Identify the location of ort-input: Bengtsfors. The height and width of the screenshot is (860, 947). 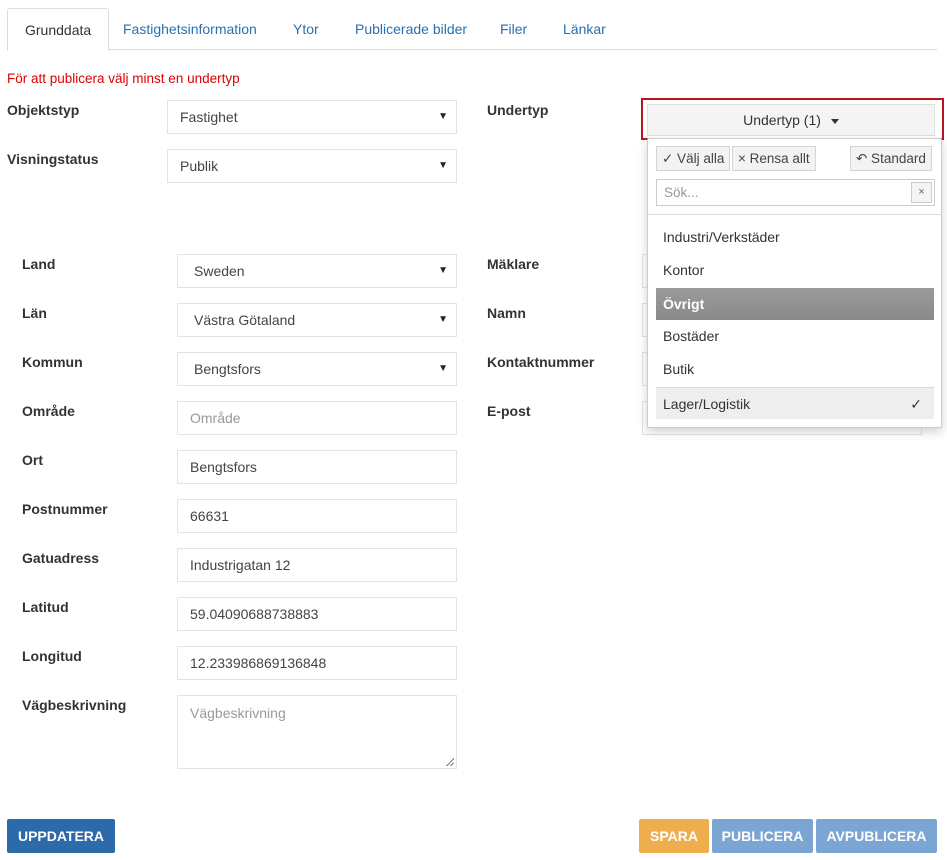
(317, 467).